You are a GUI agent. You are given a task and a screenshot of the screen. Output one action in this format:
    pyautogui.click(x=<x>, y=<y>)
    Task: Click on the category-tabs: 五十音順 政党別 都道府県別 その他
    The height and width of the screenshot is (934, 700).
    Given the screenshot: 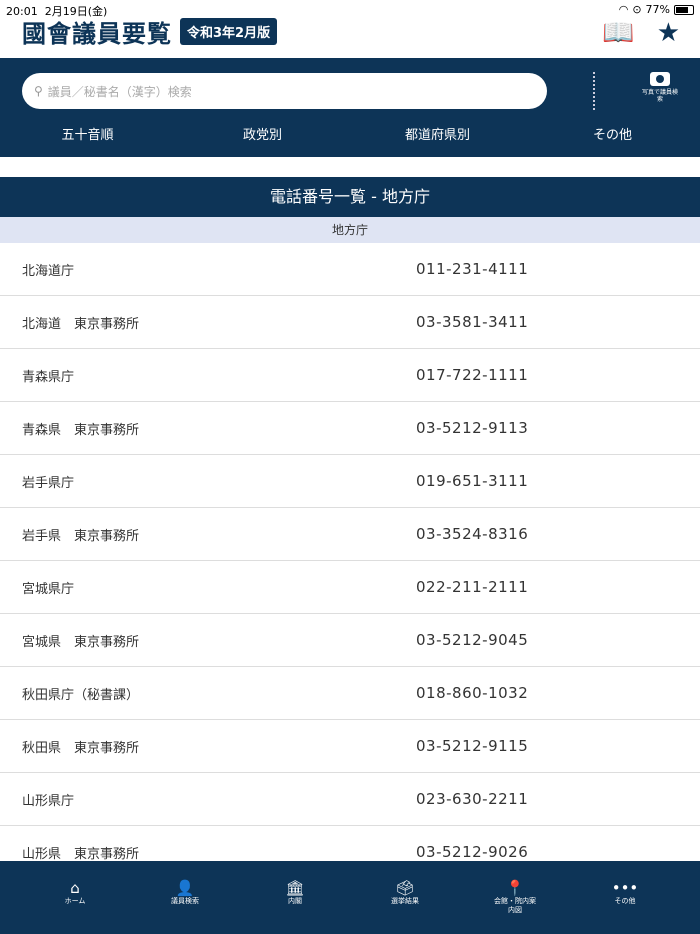 What is the action you would take?
    pyautogui.click(x=350, y=133)
    